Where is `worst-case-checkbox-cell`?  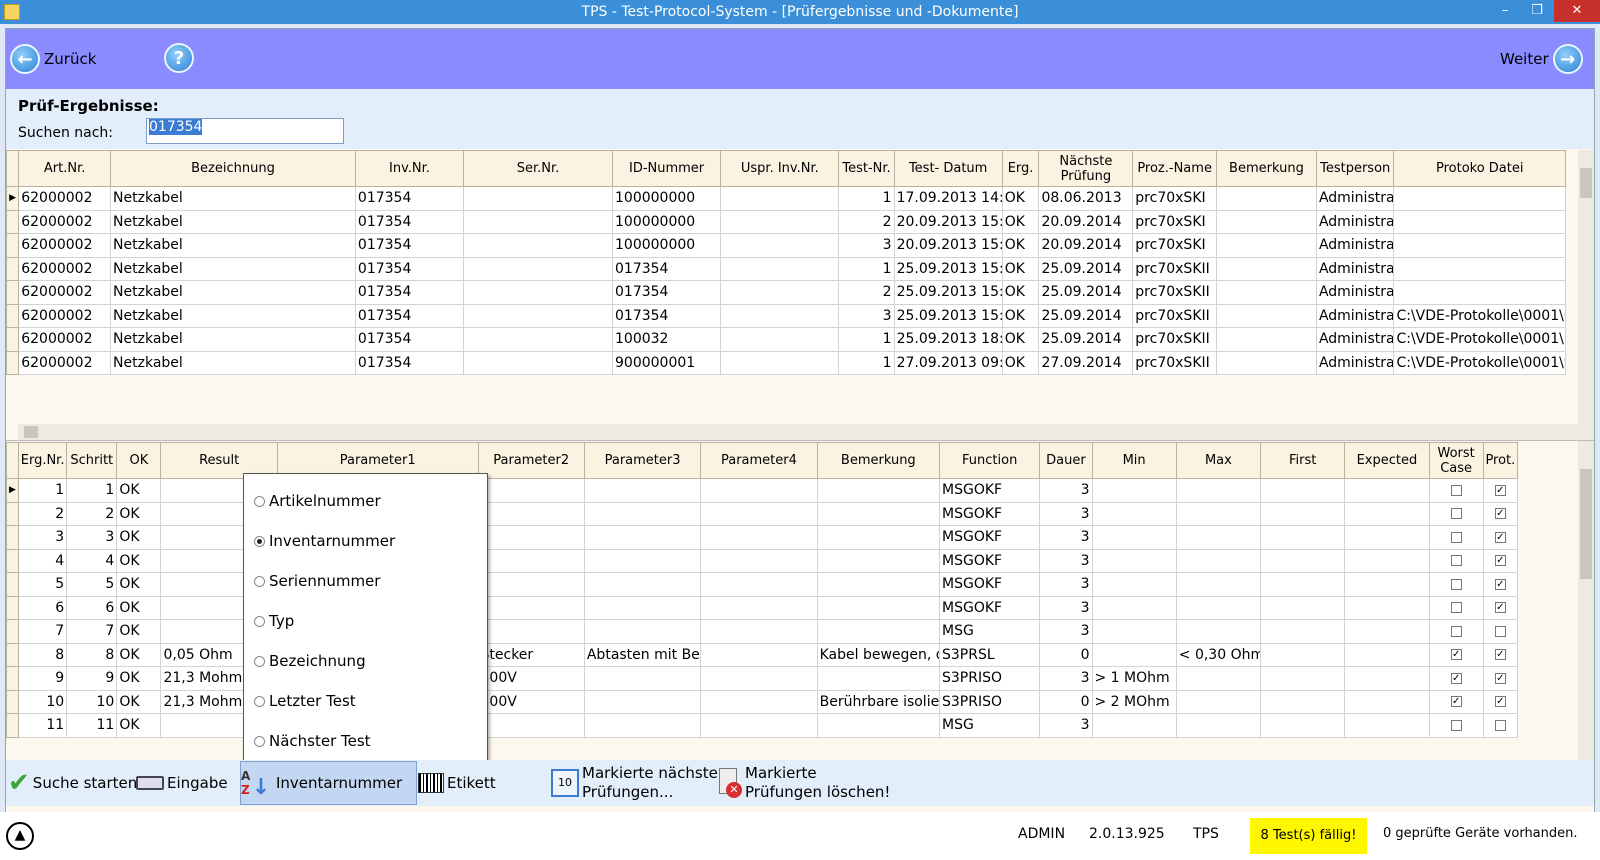 worst-case-checkbox-cell is located at coordinates (1456, 607).